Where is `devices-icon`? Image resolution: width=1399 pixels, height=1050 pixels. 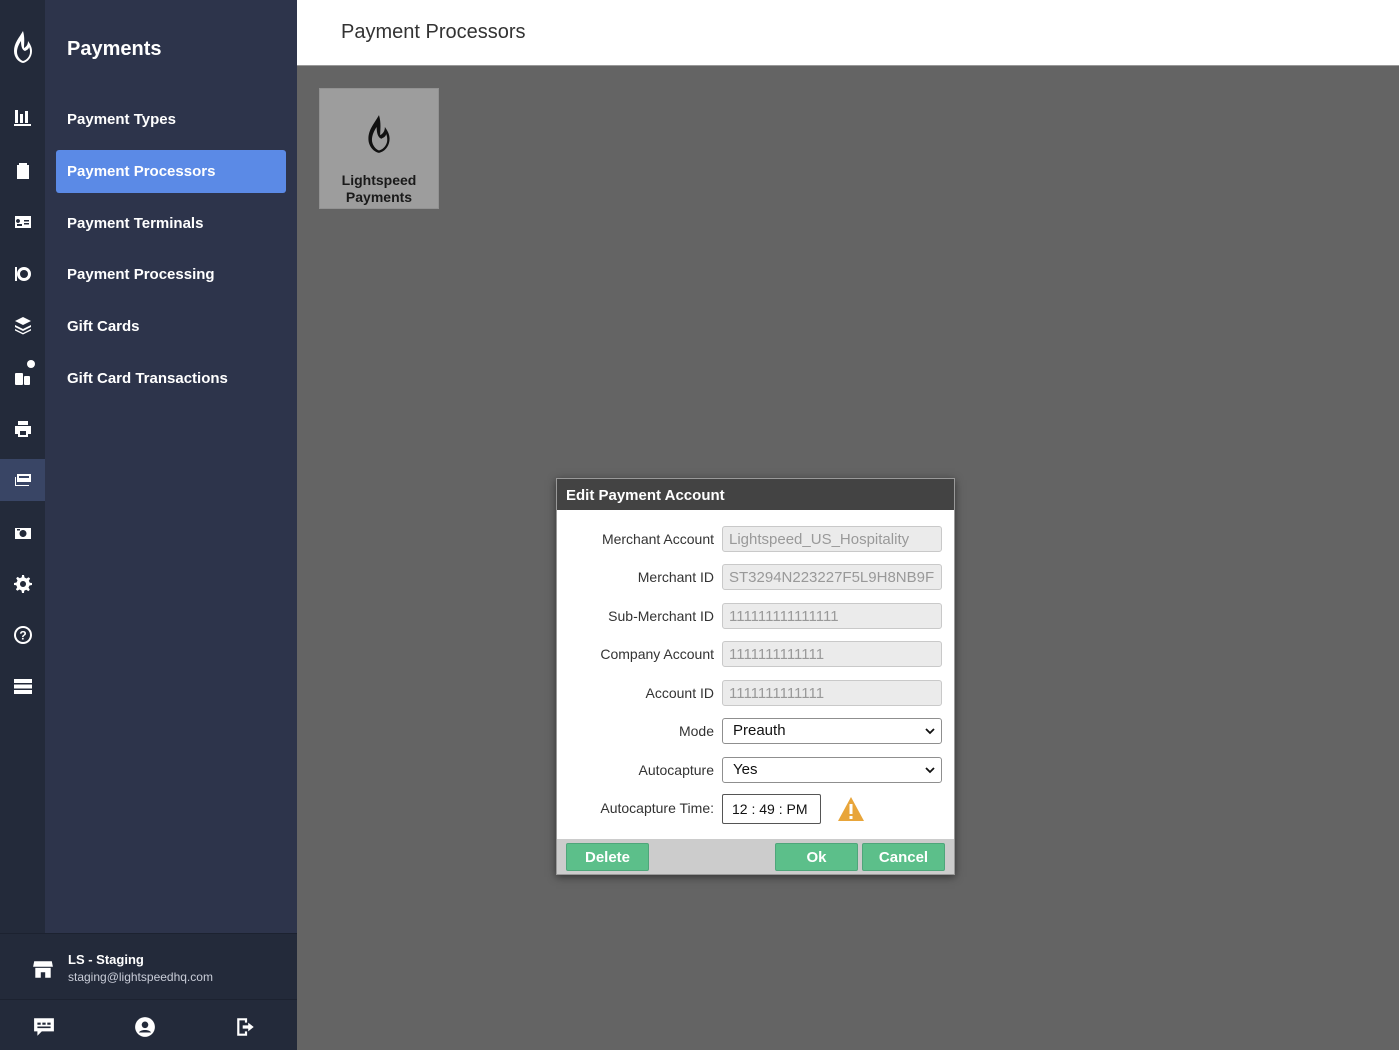
devices-icon is located at coordinates (22, 377).